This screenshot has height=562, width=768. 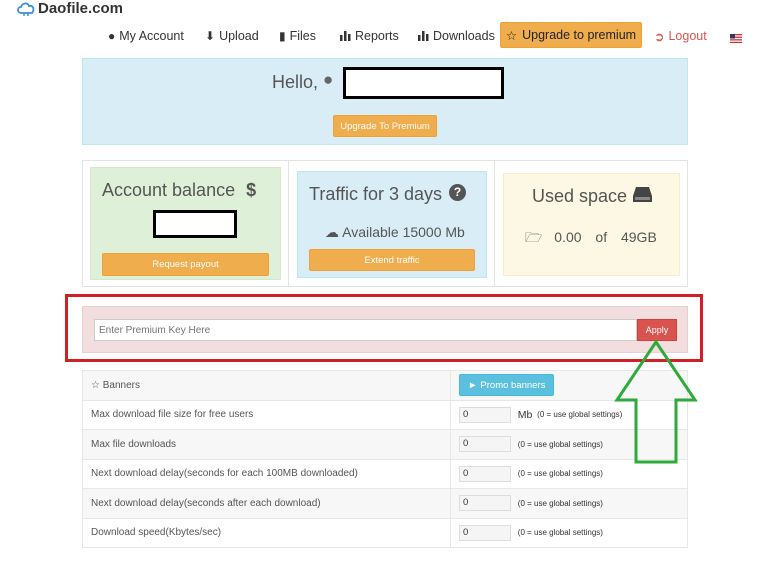 I want to click on upgrade-to-premium-label: Upgrade To Premium, so click(x=385, y=126).